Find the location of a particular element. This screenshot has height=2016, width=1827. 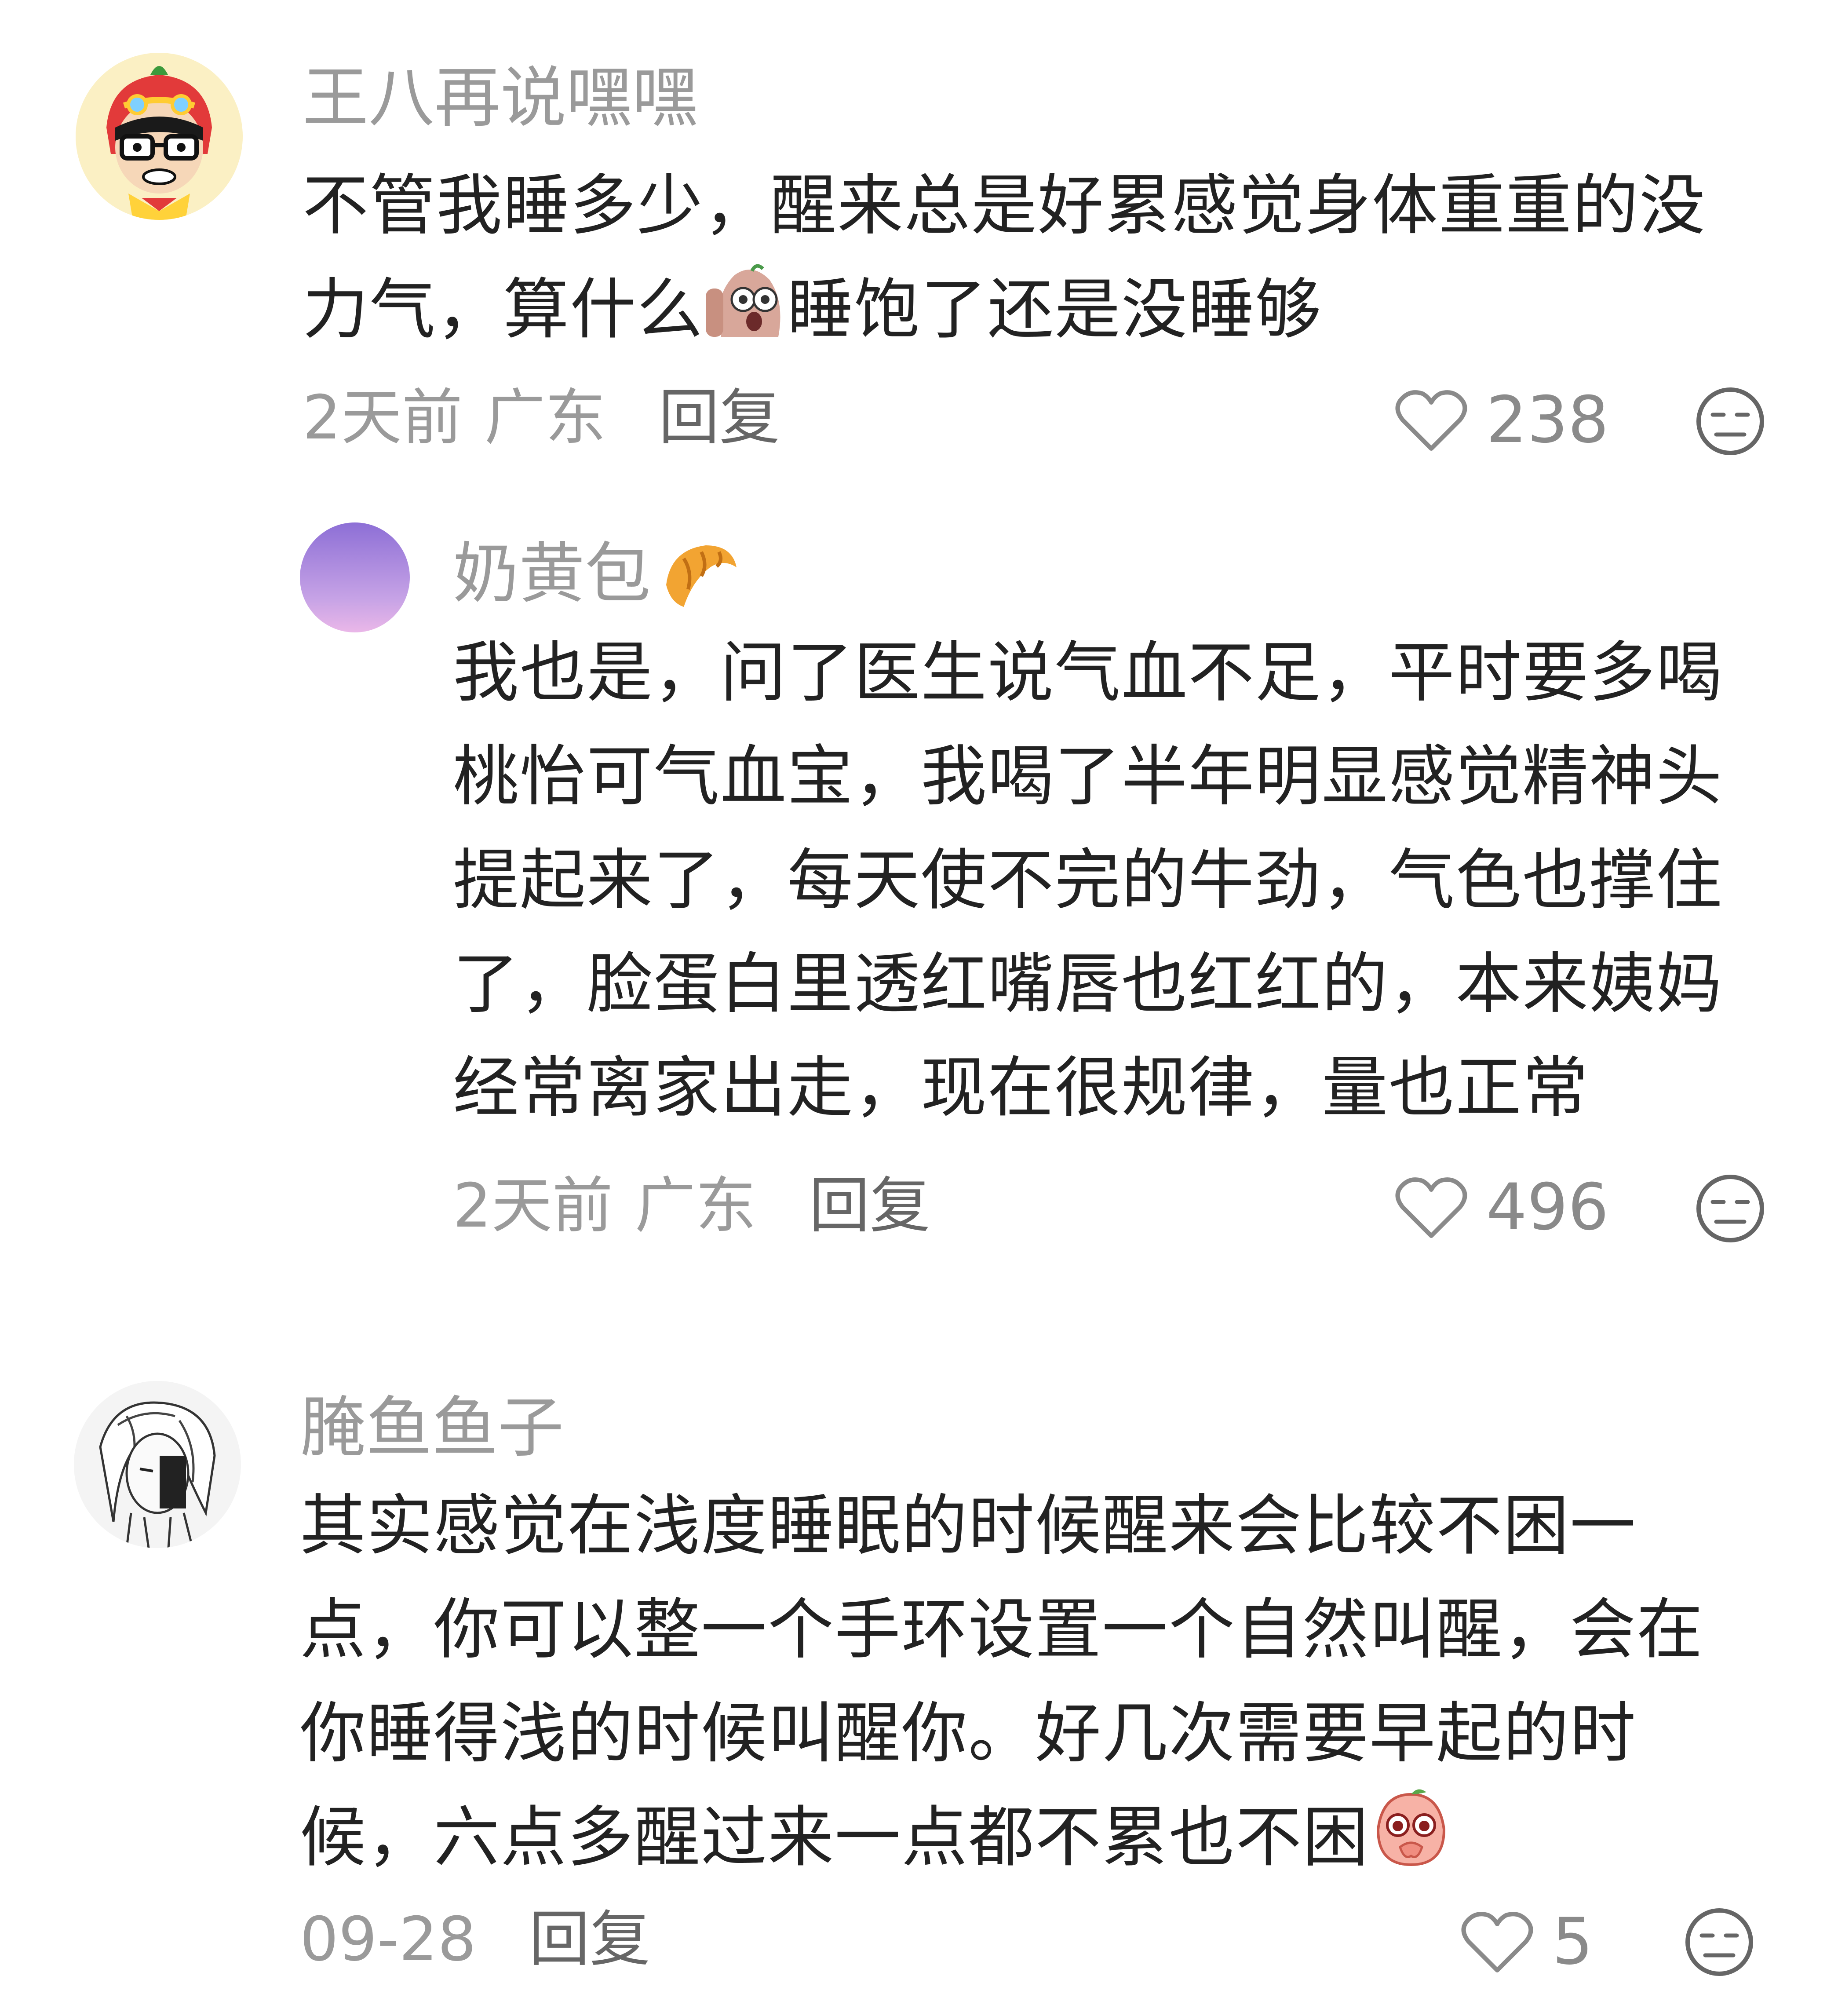

like-button: 5 is located at coordinates (1527, 1941).